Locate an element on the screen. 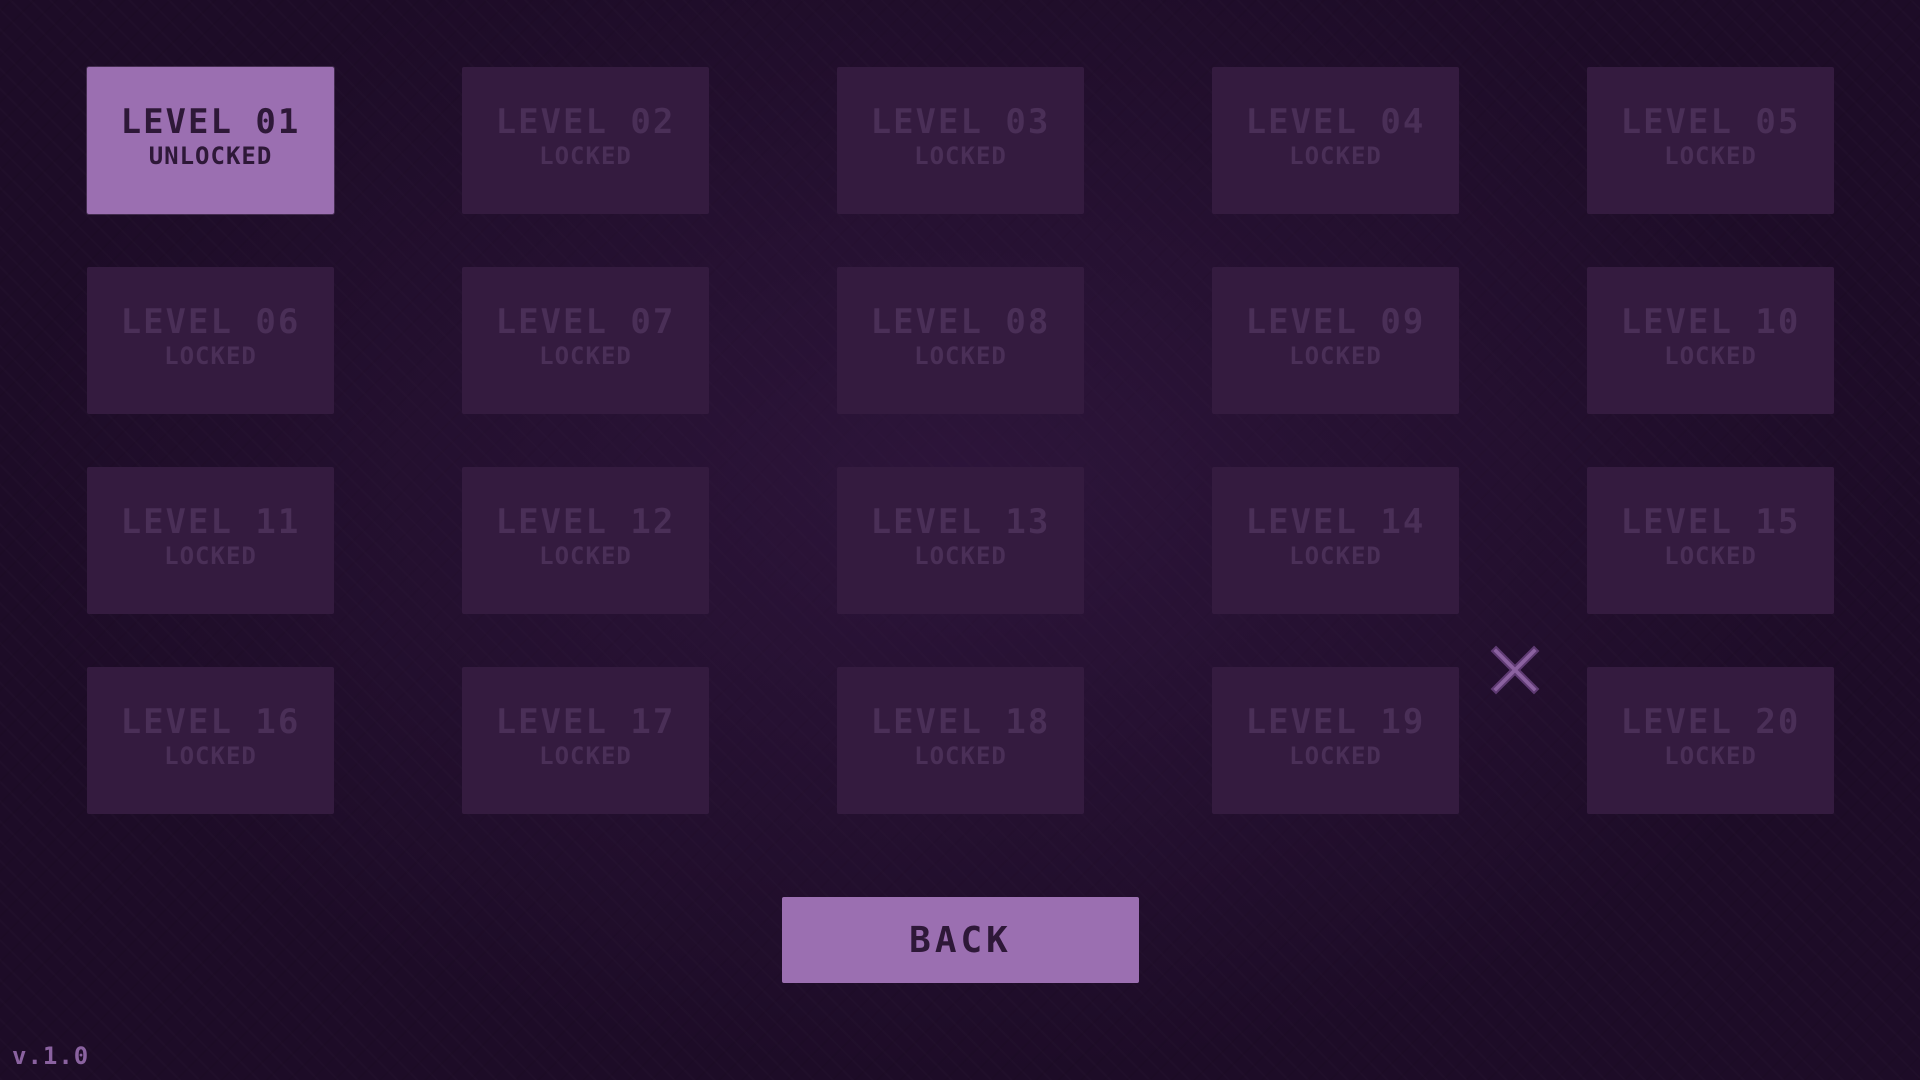  back-button-label: BACK is located at coordinates (960, 940).